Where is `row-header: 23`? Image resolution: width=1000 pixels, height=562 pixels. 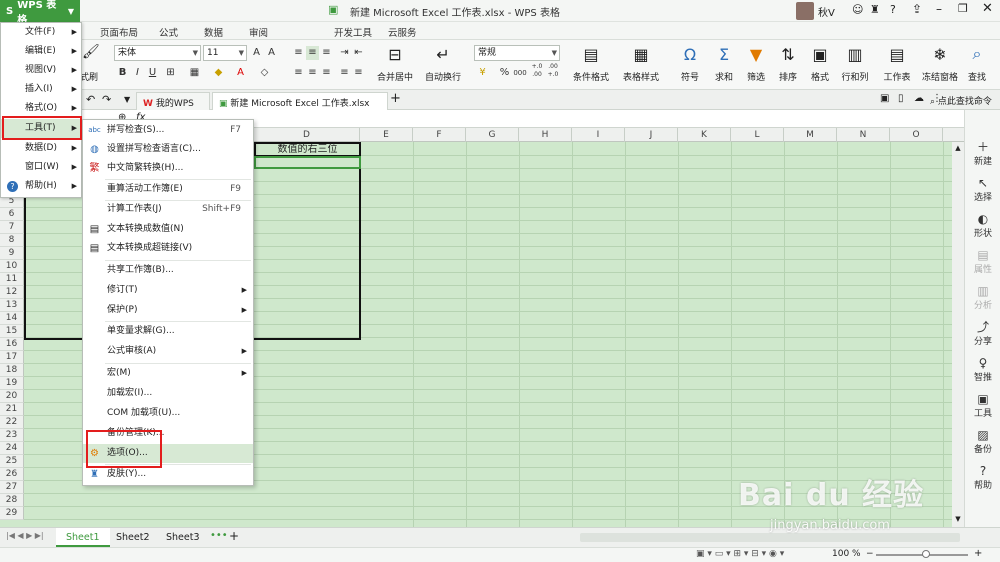 row-header: 23 is located at coordinates (12, 435).